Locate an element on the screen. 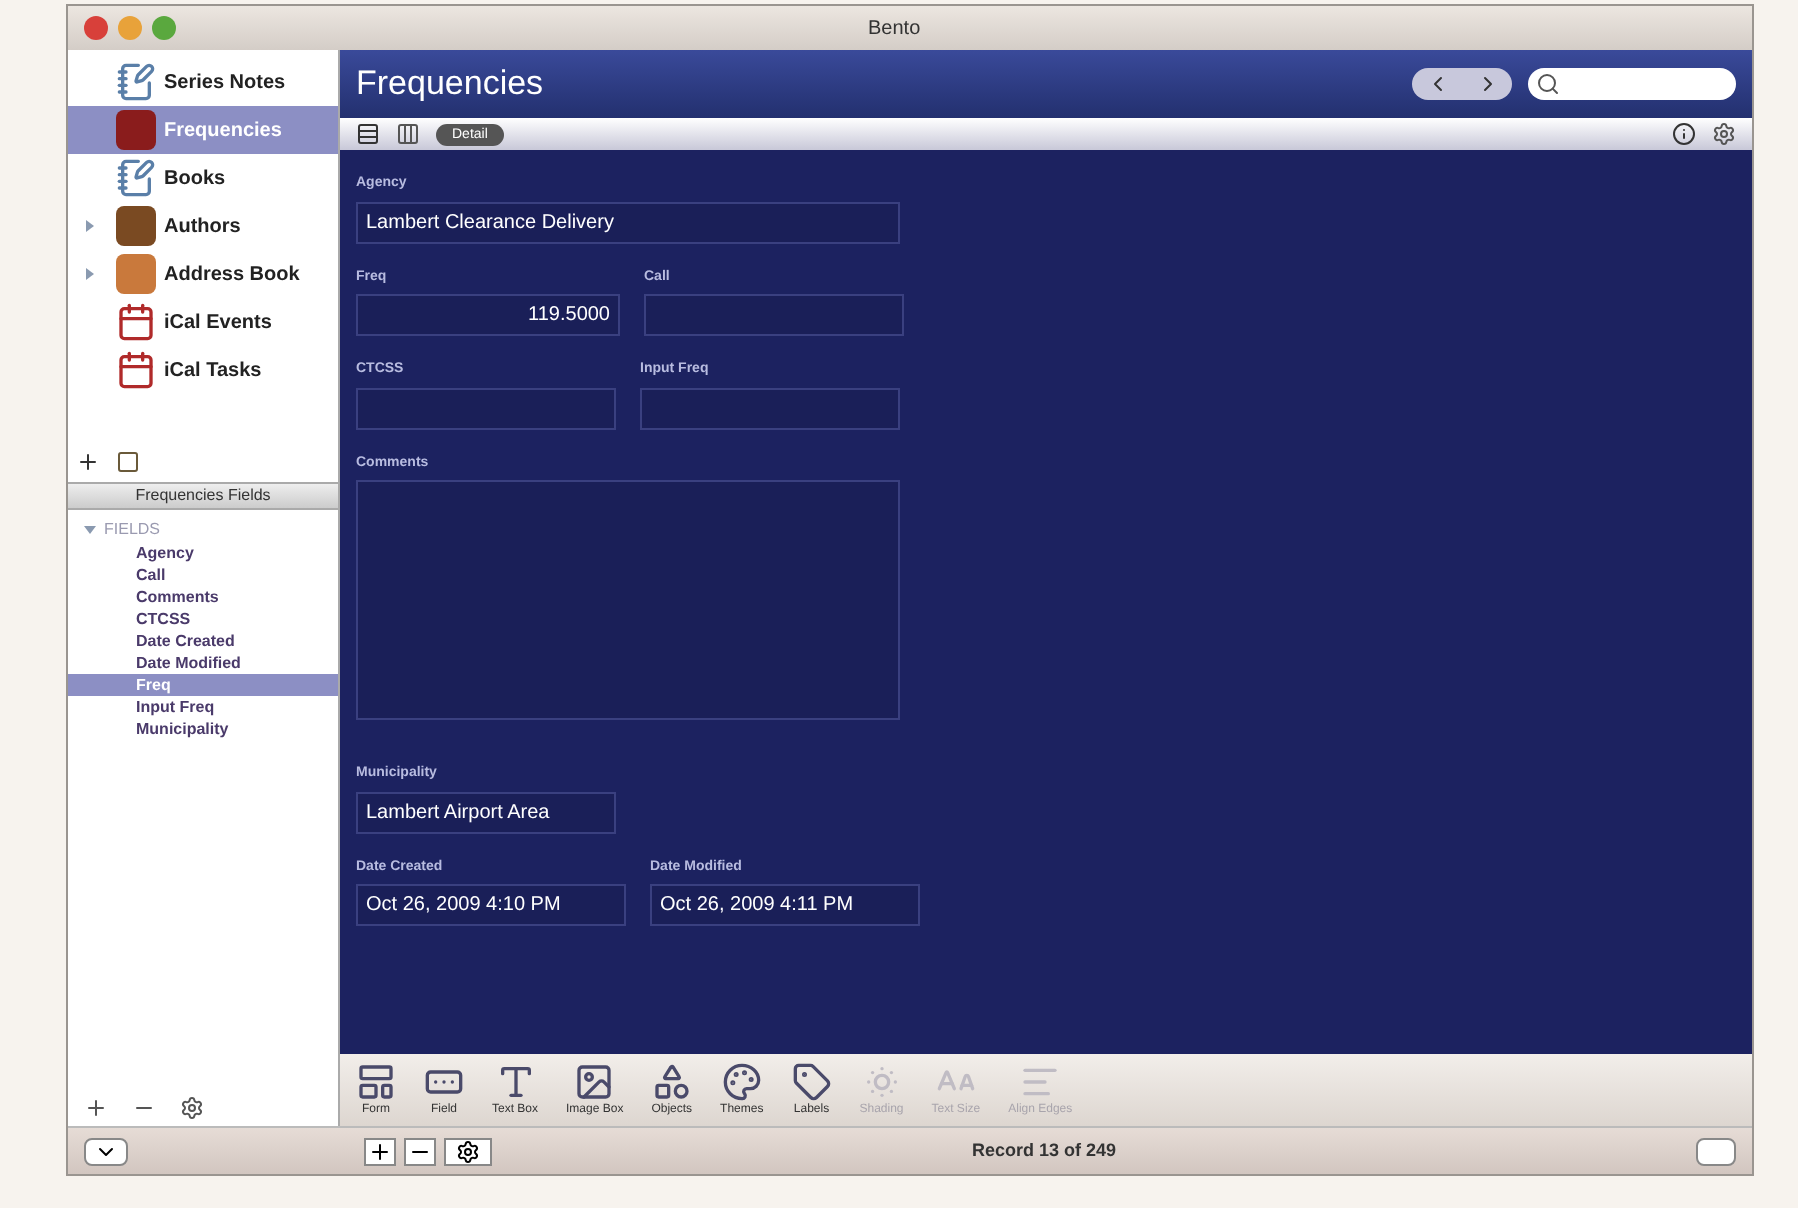 The image size is (1798, 1208). gear-icon is located at coordinates (468, 1151).